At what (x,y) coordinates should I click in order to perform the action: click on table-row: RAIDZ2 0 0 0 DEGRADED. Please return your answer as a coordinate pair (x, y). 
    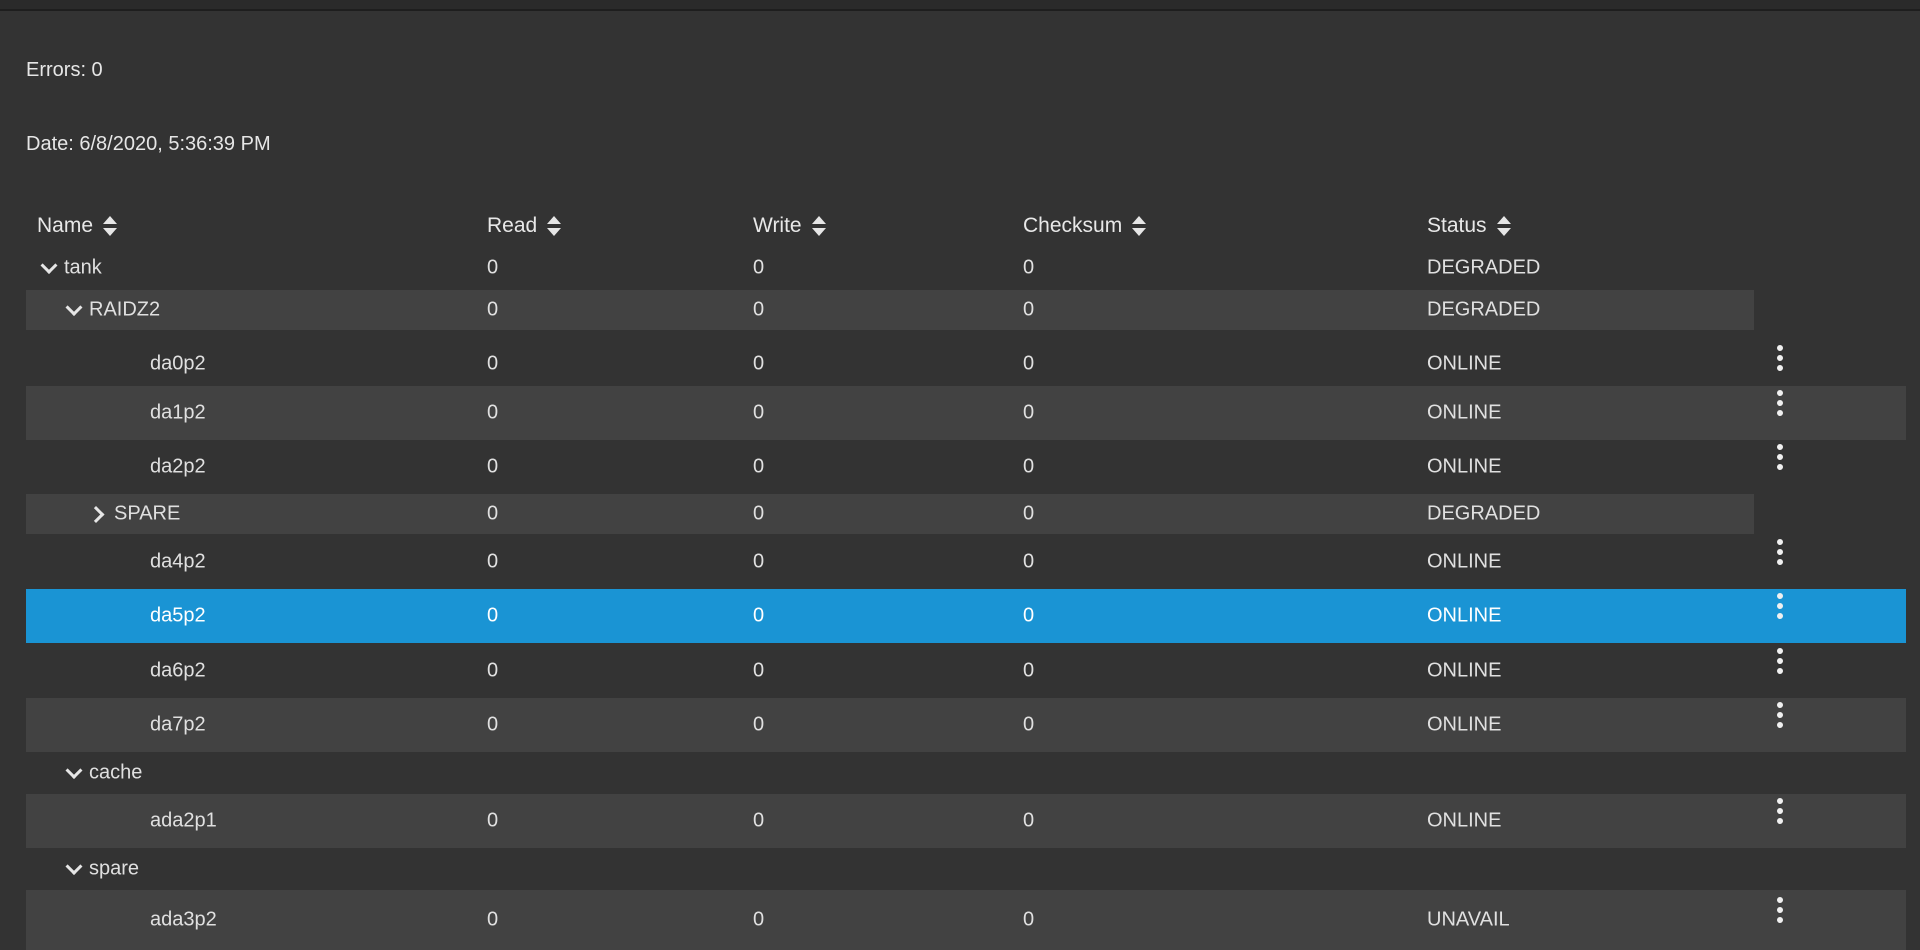
    Looking at the image, I should click on (890, 310).